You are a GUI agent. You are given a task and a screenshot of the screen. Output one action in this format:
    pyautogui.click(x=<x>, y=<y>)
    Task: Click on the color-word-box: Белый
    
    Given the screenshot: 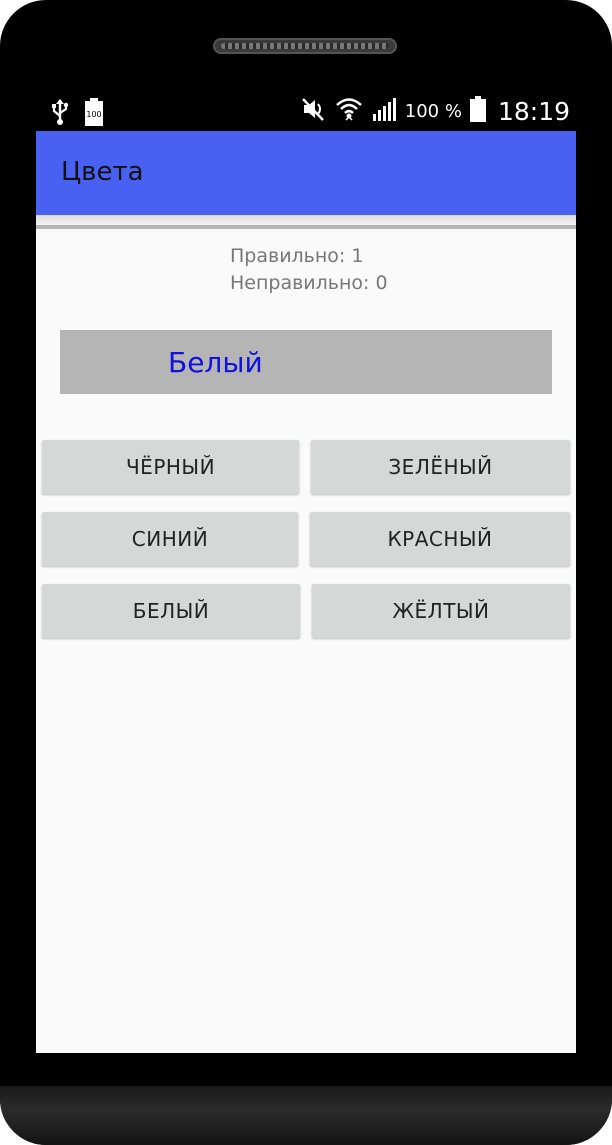 What is the action you would take?
    pyautogui.click(x=306, y=362)
    